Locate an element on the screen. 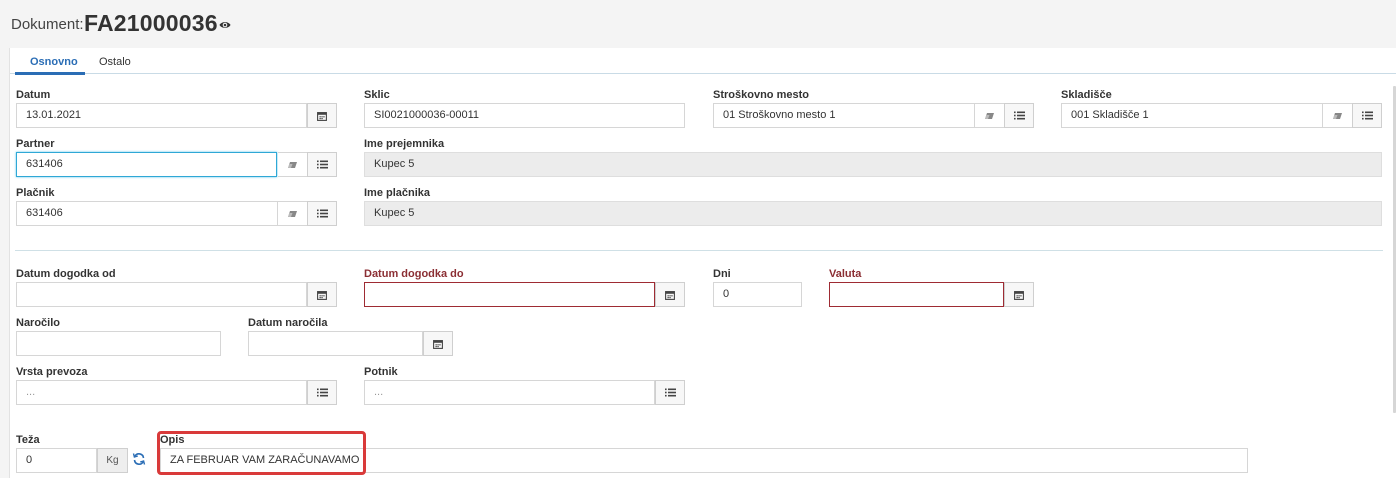 Image resolution: width=1396 pixels, height=478 pixels. sklic-label: Sklic is located at coordinates (377, 95).